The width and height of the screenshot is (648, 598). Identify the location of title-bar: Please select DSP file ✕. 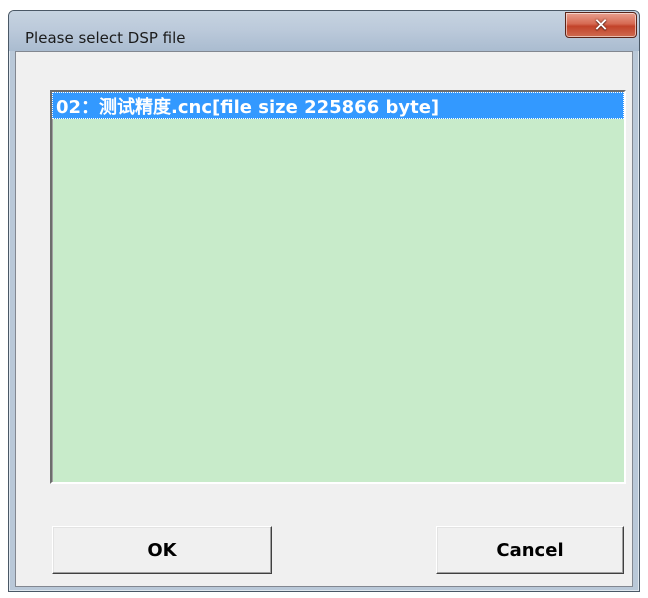
(324, 31).